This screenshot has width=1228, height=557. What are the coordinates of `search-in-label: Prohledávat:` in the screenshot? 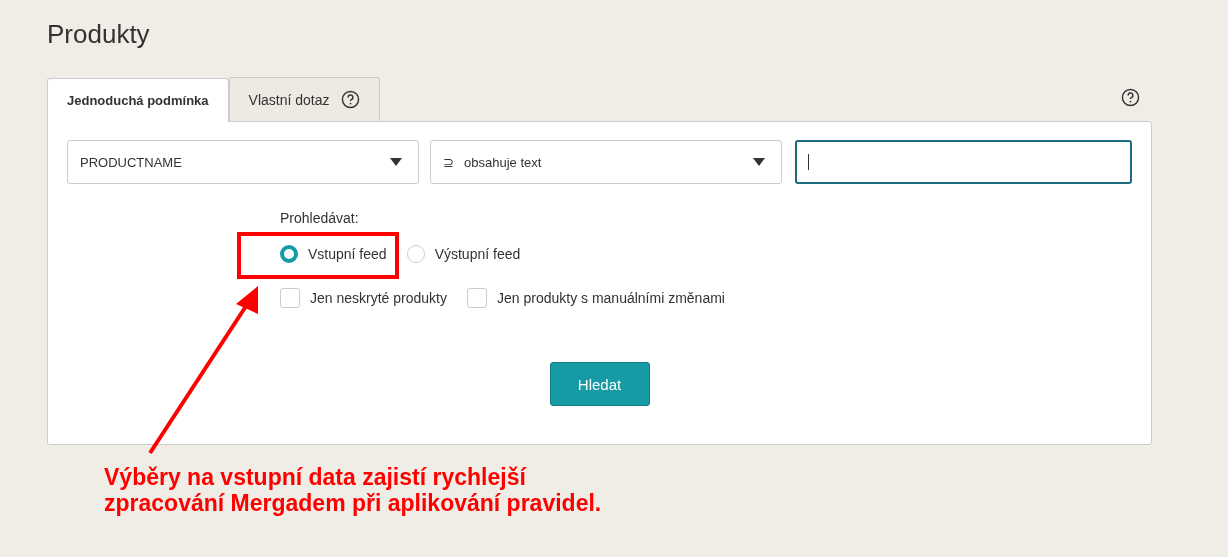 It's located at (320, 219).